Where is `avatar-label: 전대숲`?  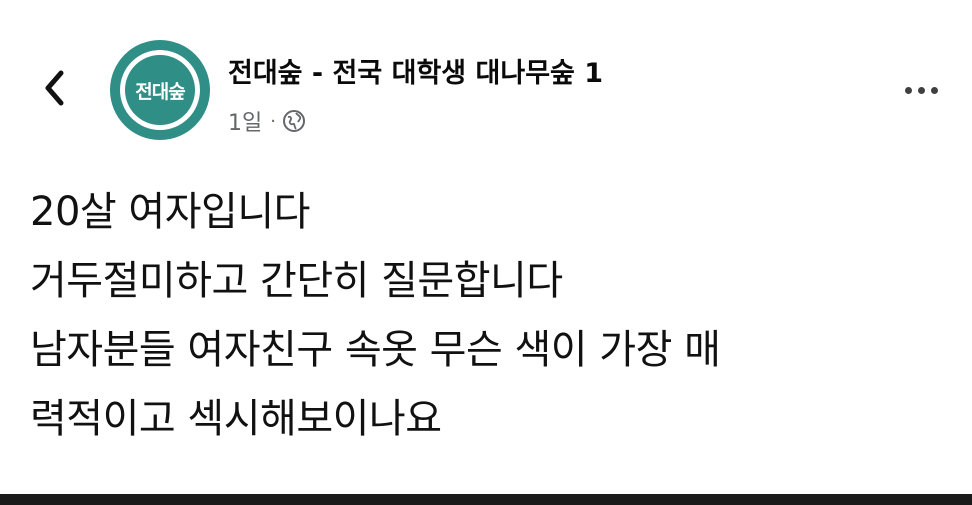
avatar-label: 전대숲 is located at coordinates (160, 90).